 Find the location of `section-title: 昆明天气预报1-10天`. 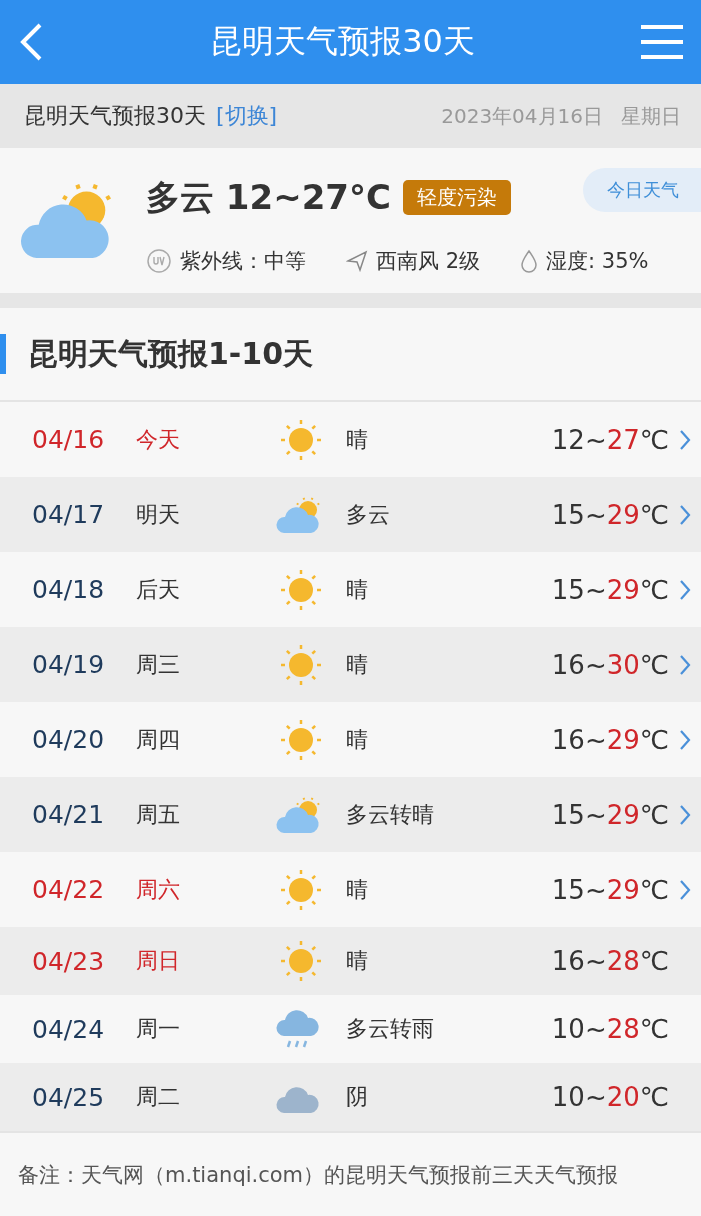

section-title: 昆明天气预报1-10天 is located at coordinates (171, 353).